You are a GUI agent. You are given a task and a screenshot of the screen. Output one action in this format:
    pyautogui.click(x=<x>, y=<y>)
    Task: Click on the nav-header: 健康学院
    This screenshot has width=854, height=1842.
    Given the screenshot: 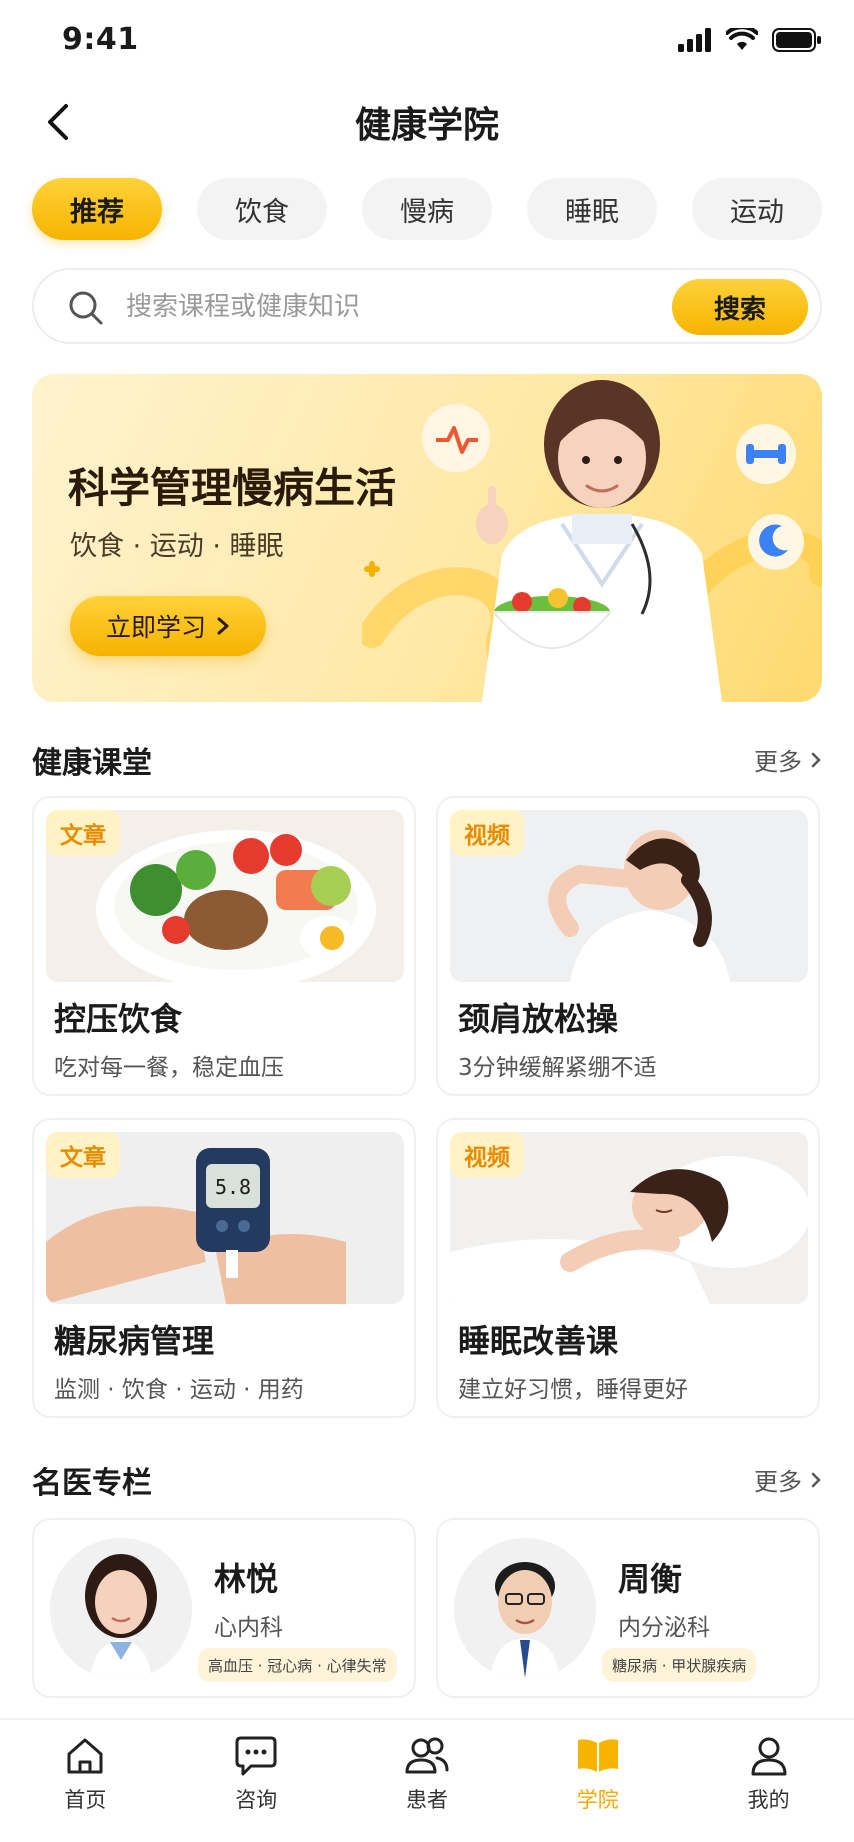 What is the action you would take?
    pyautogui.click(x=427, y=134)
    